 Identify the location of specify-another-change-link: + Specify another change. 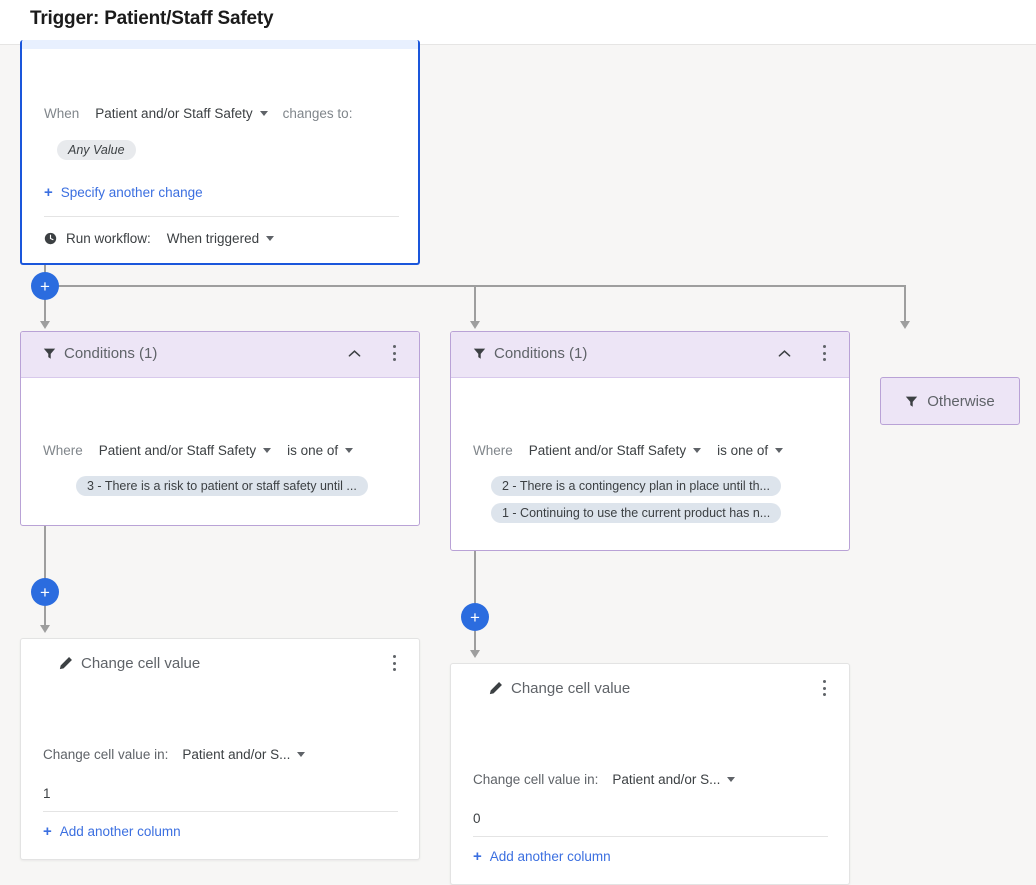
(123, 192).